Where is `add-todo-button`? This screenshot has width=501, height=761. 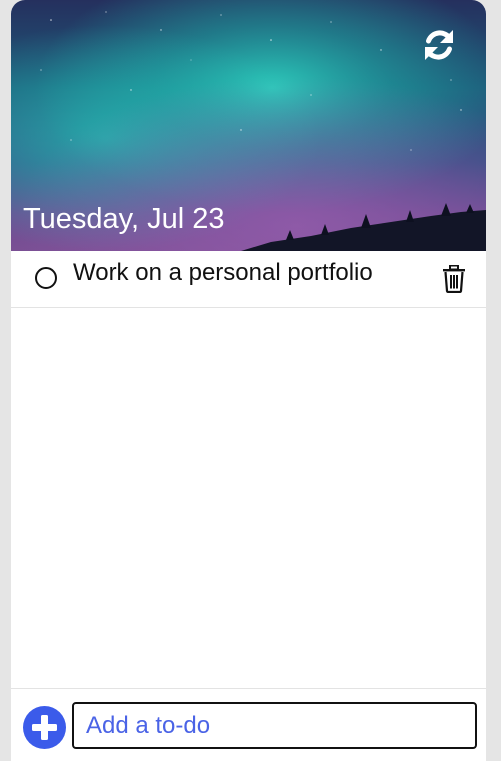 add-todo-button is located at coordinates (44, 727).